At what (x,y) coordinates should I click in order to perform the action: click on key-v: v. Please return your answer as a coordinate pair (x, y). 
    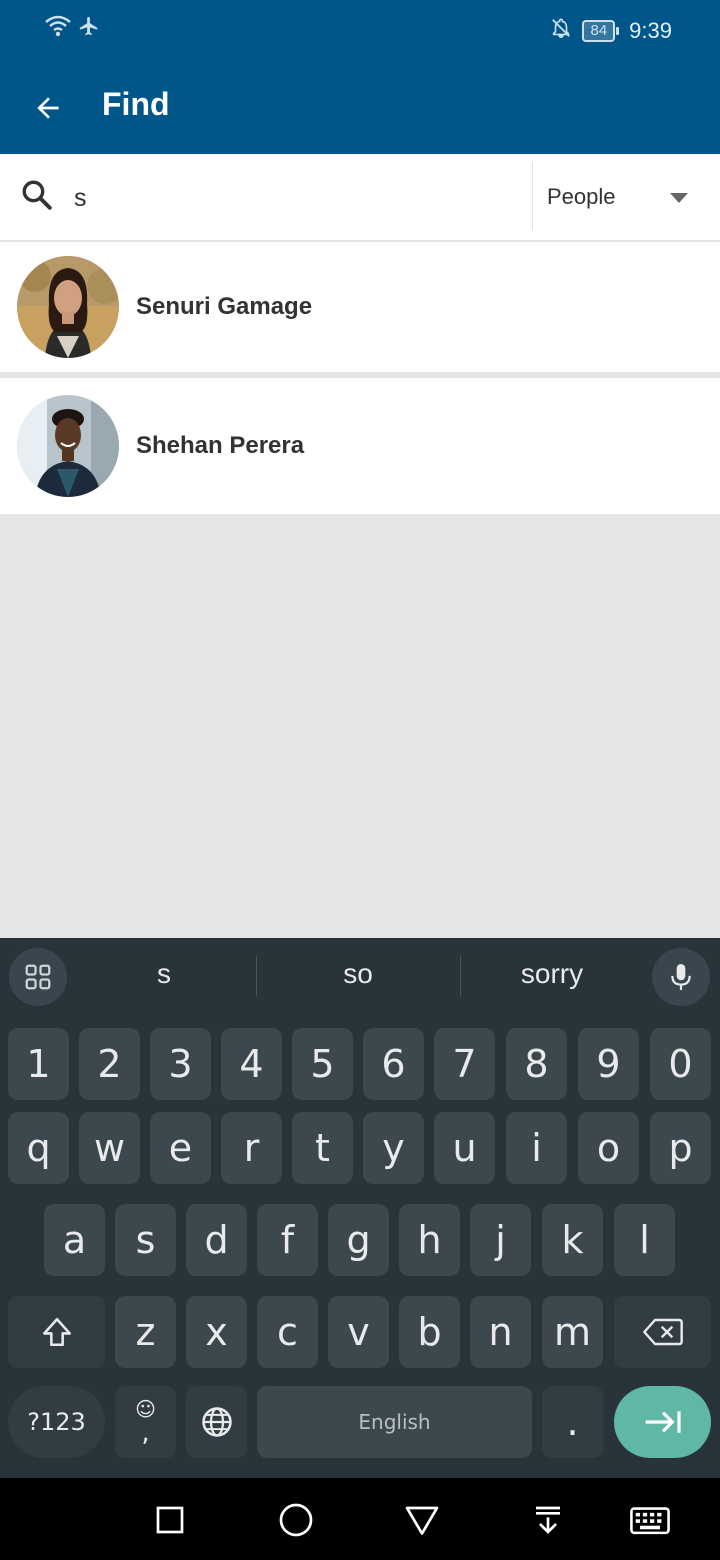
    Looking at the image, I should click on (358, 1332).